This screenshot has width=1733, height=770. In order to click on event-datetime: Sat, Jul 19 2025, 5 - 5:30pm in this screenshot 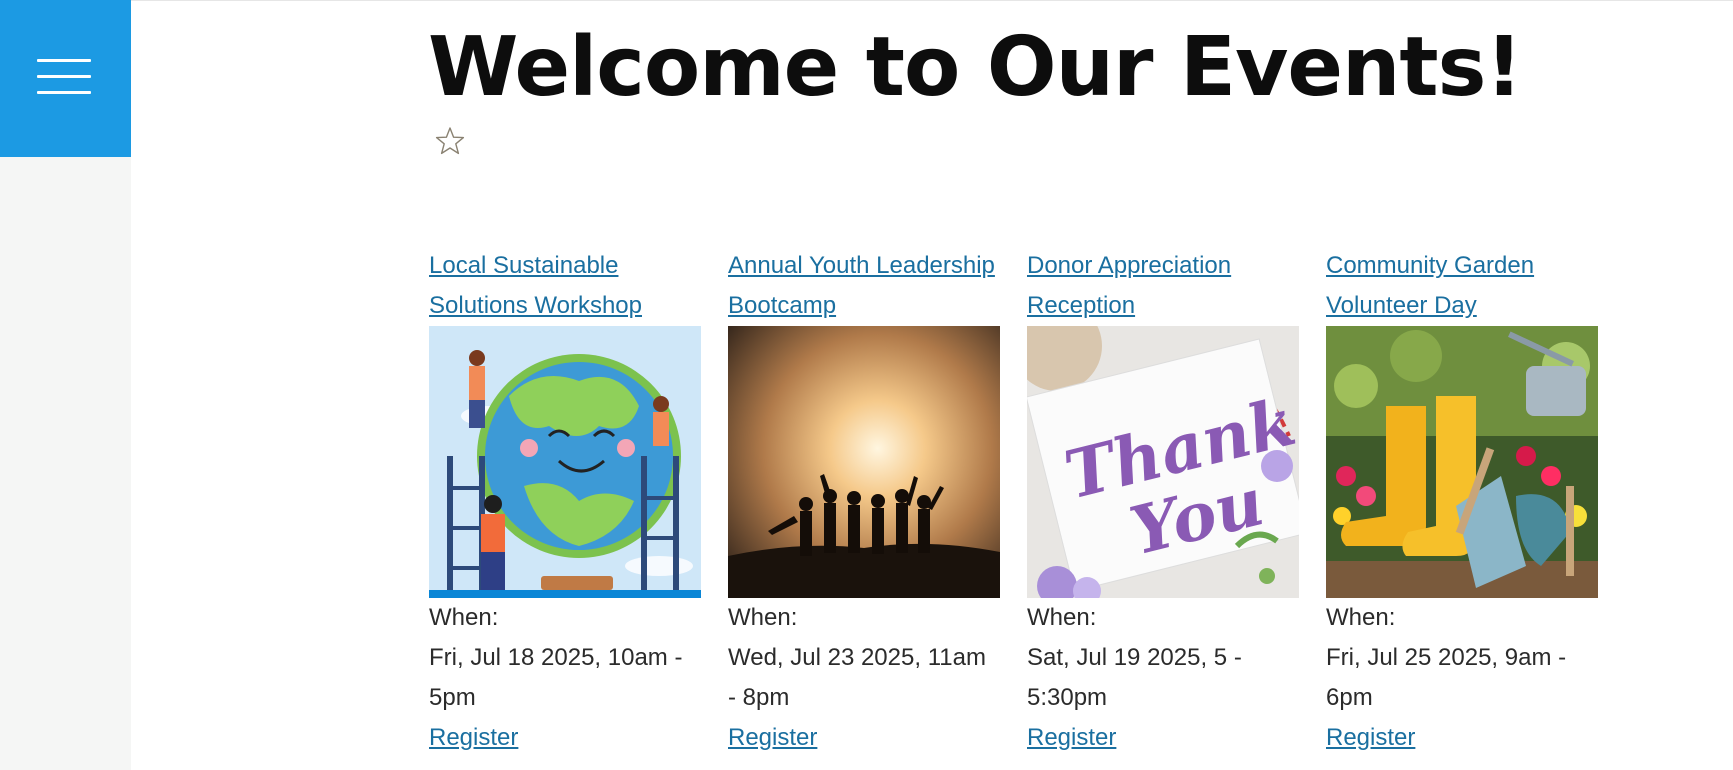, I will do `click(1134, 677)`.